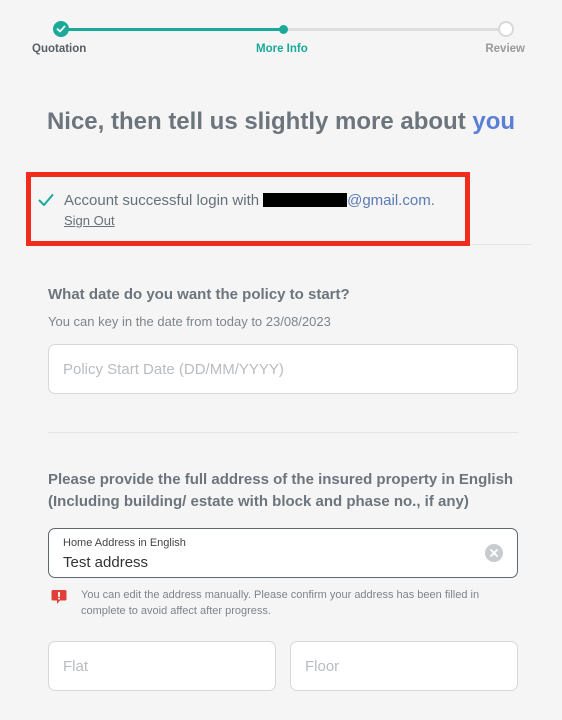 This screenshot has height=720, width=562. I want to click on floor-input, so click(404, 666).